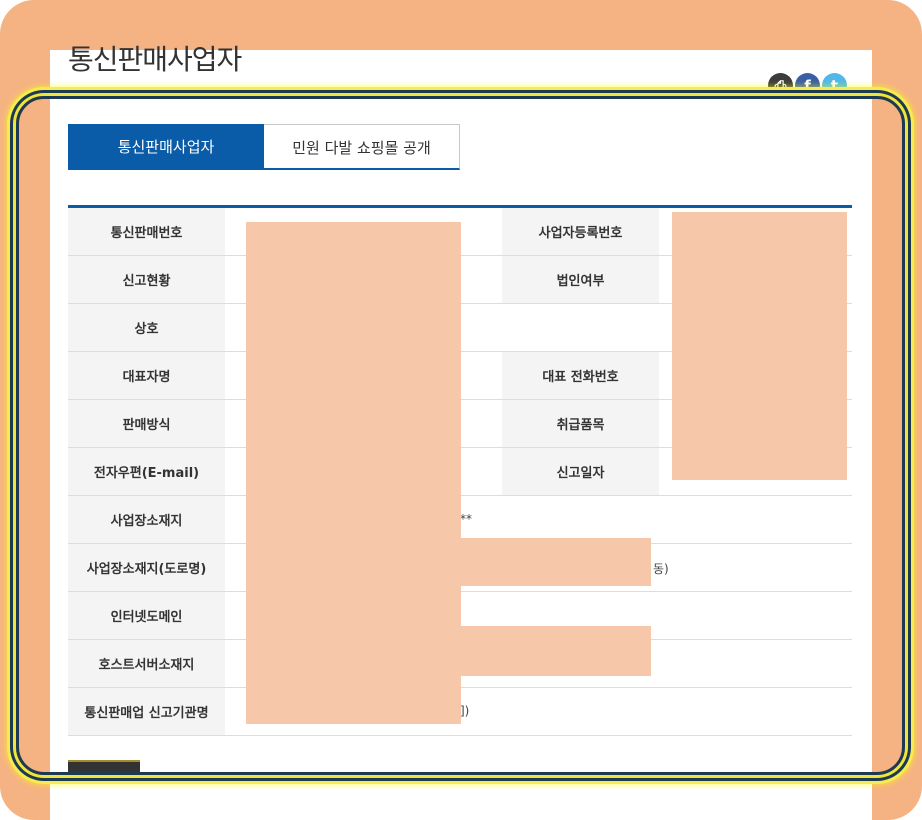 This screenshot has height=820, width=922. I want to click on label-reporting-agency: 통신판매업 신고기관명, so click(146, 711).